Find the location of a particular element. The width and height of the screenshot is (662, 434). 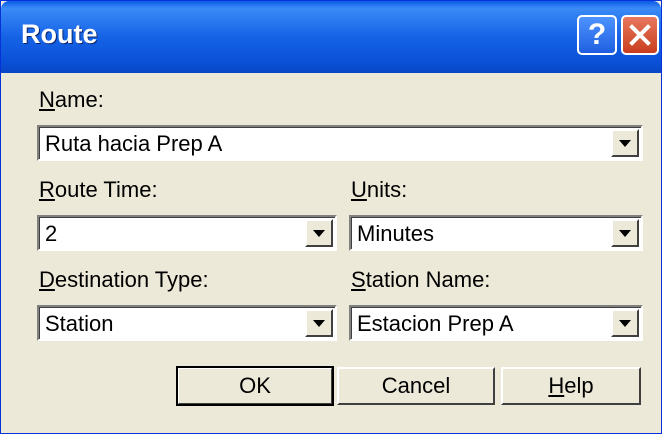

window-title: Route is located at coordinates (59, 34).